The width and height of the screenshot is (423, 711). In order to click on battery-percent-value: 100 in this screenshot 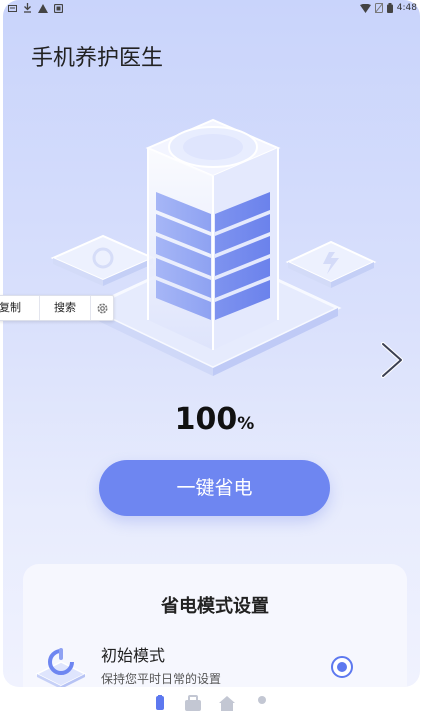, I will do `click(206, 419)`.